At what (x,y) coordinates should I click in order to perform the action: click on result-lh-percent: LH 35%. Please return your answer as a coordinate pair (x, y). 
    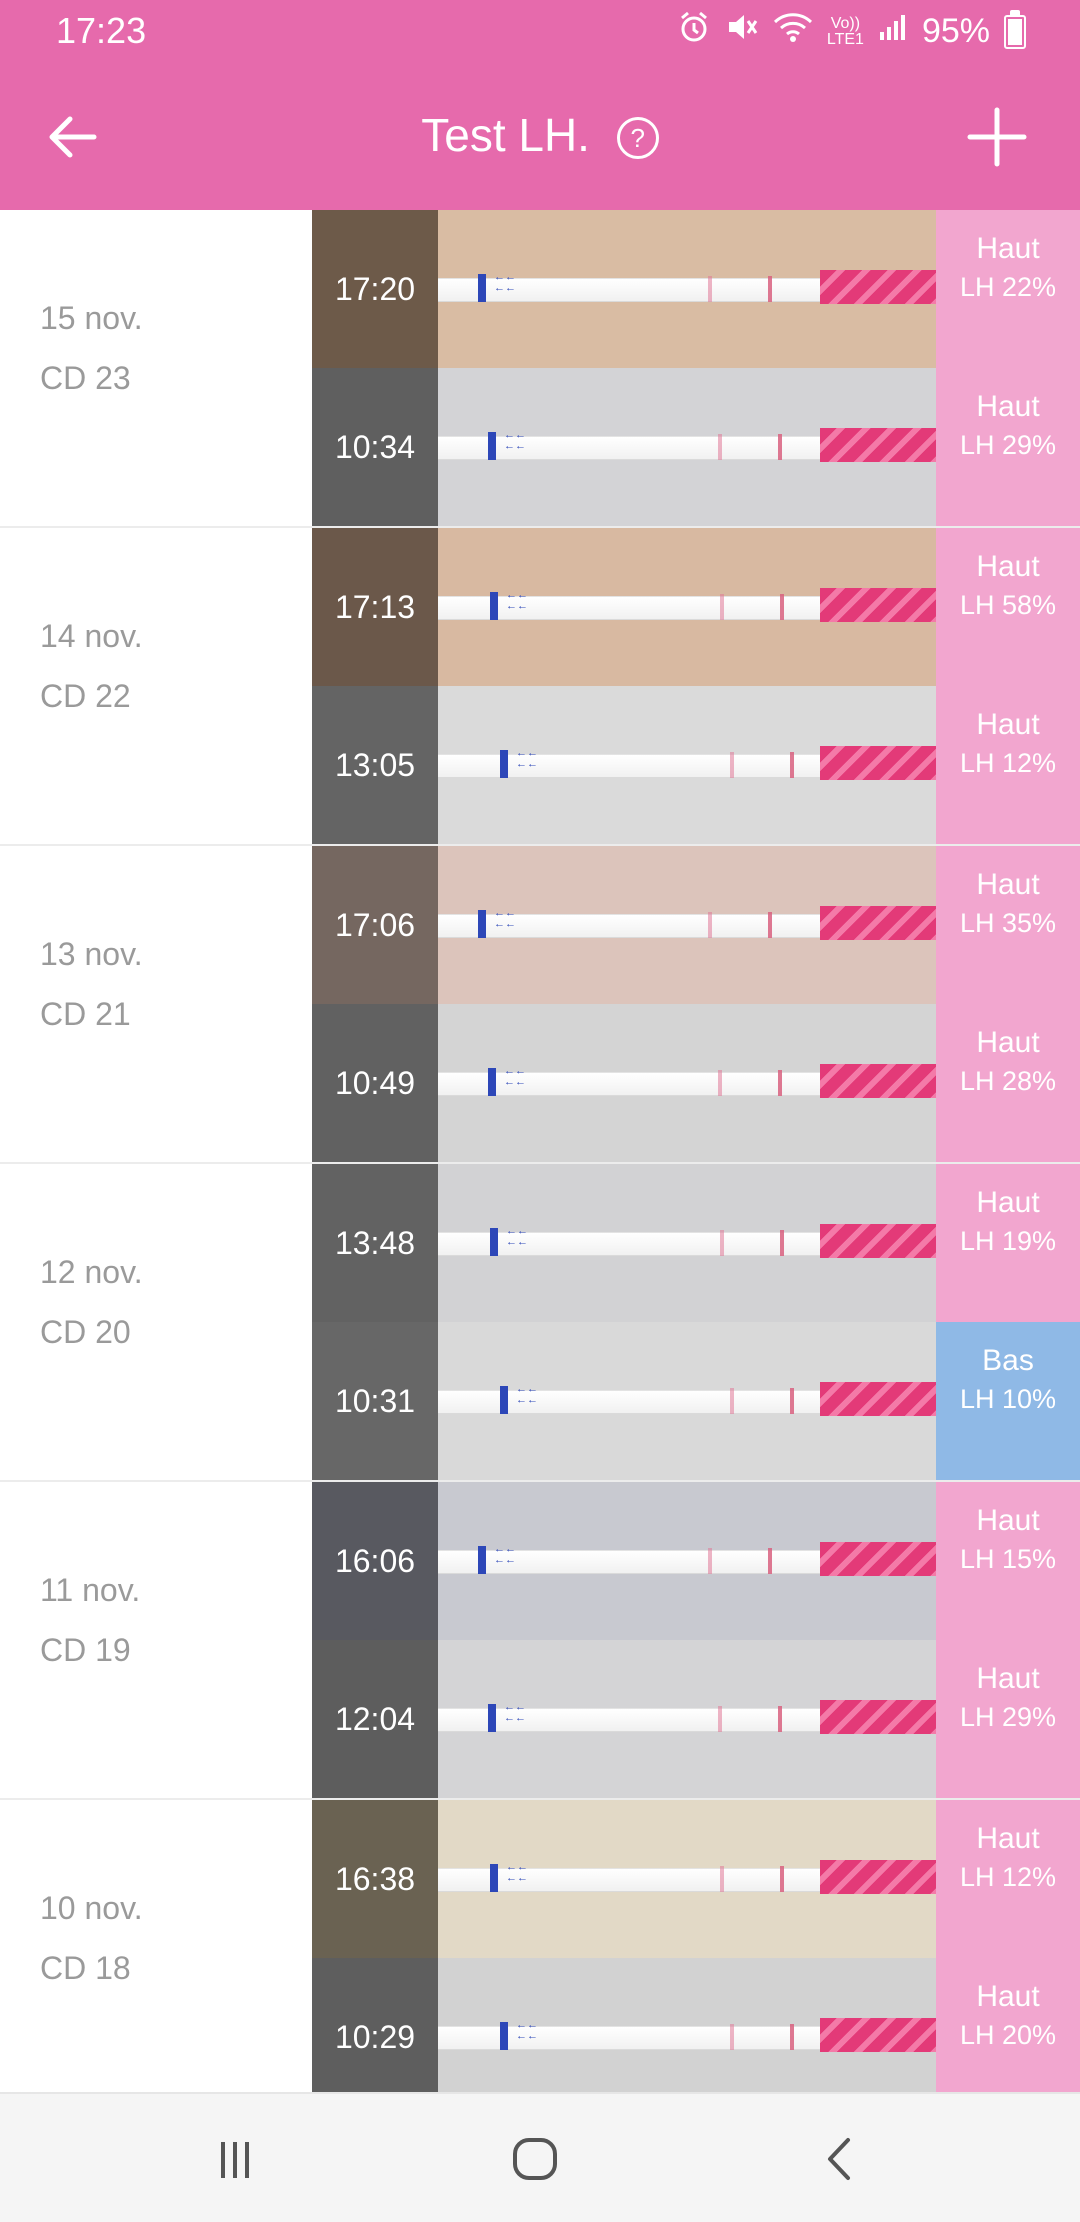
    Looking at the image, I should click on (1008, 923).